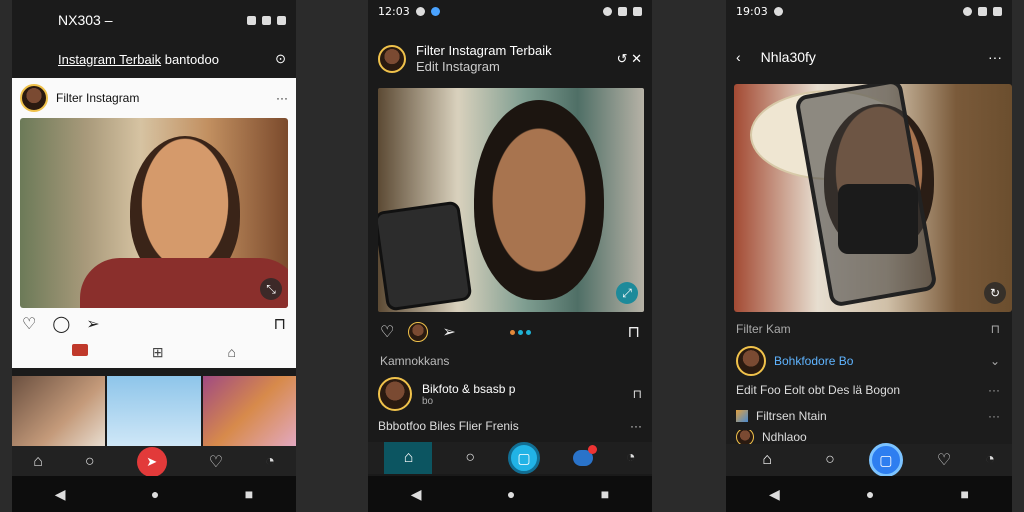  What do you see at coordinates (110, 59) in the screenshot?
I see `header-title: Instagram Terbaik` at bounding box center [110, 59].